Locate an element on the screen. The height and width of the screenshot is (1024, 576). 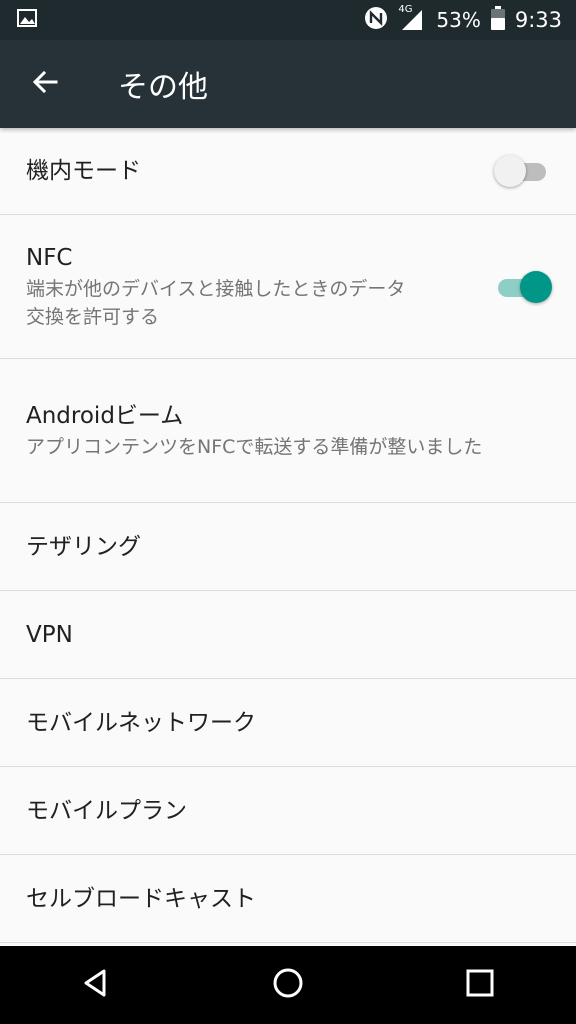
setting-summary: アプリコンテンツをNFCで転送する準備が整いました is located at coordinates (254, 446).